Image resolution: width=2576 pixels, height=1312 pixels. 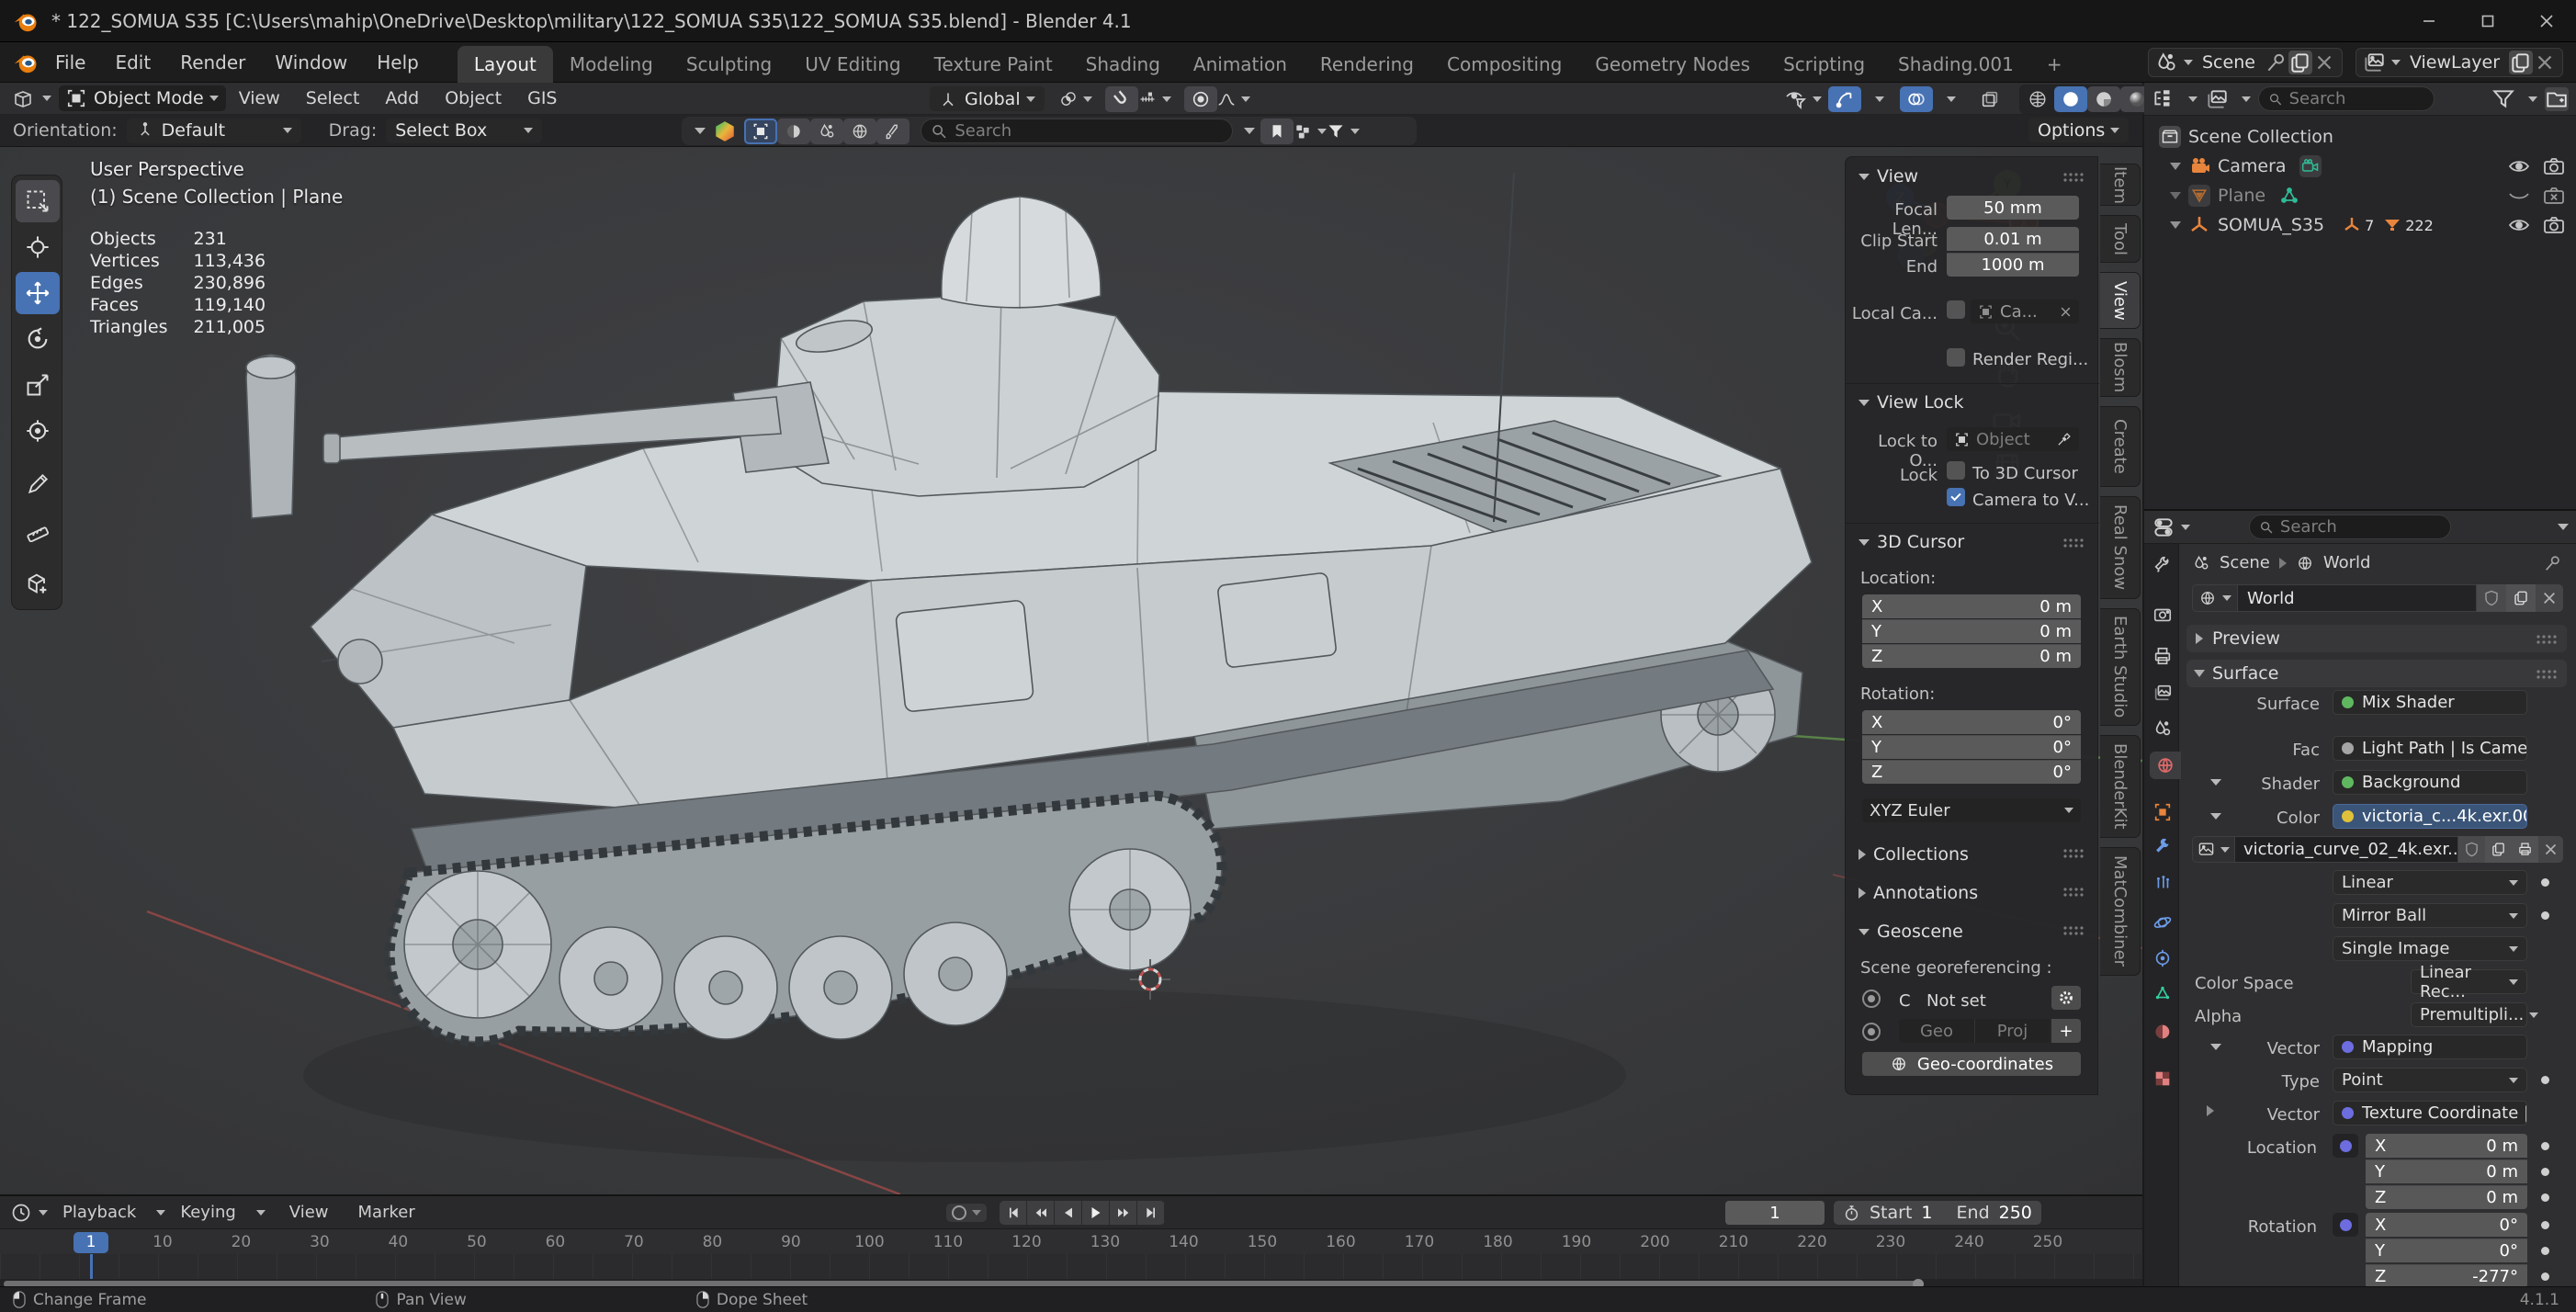 What do you see at coordinates (2487, 21) in the screenshot?
I see `maximize-button` at bounding box center [2487, 21].